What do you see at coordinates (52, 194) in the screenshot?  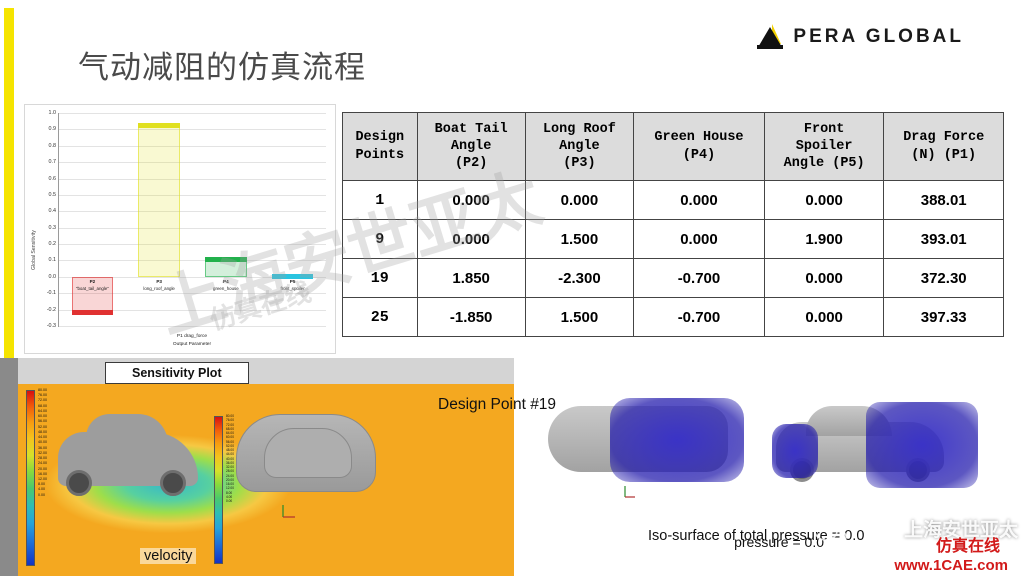 I see `chart-y-tick: 0.5` at bounding box center [52, 194].